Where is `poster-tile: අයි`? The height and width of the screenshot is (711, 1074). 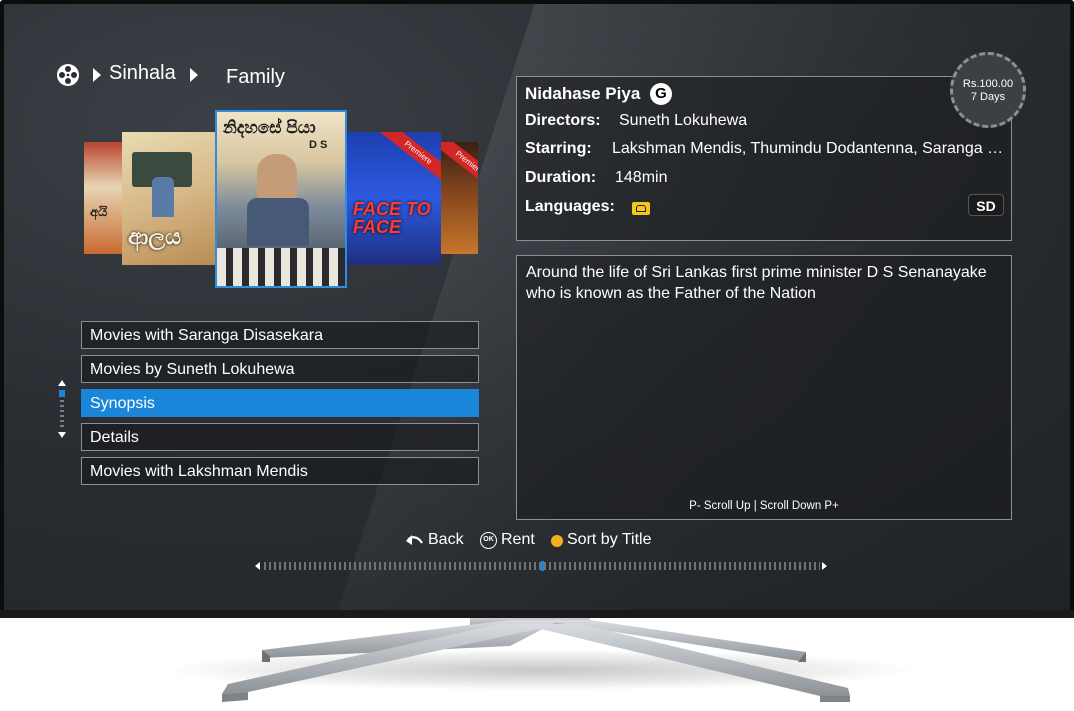
poster-tile: අයි is located at coordinates (103, 198).